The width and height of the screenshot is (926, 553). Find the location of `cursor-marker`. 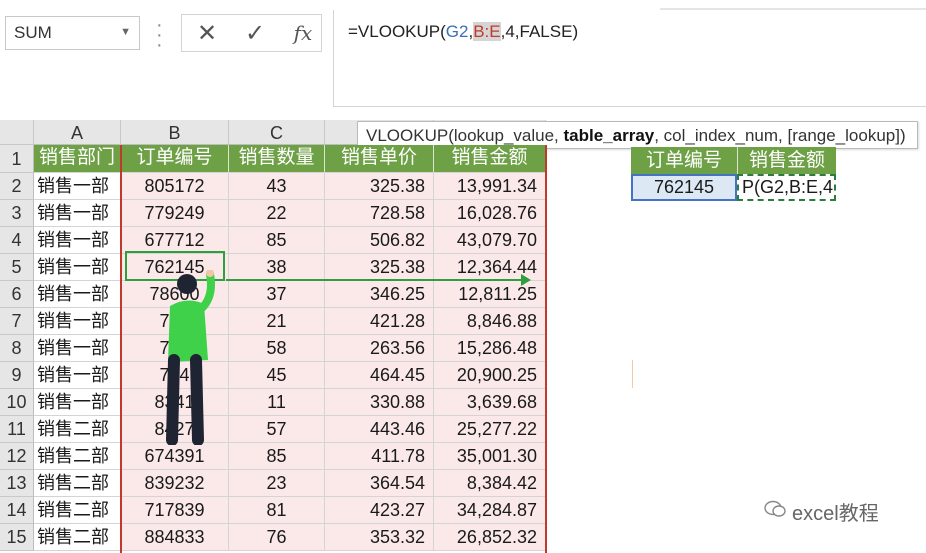

cursor-marker is located at coordinates (632, 374).